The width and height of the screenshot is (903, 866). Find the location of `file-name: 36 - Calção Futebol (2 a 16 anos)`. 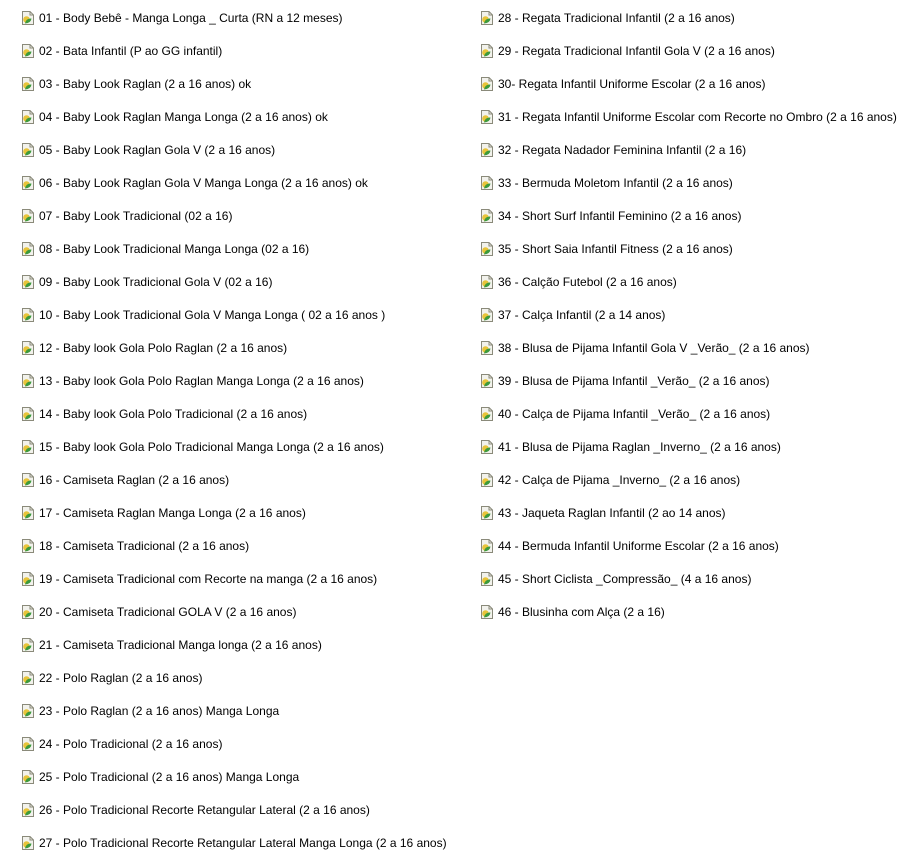

file-name: 36 - Calção Futebol (2 a 16 anos) is located at coordinates (587, 282).